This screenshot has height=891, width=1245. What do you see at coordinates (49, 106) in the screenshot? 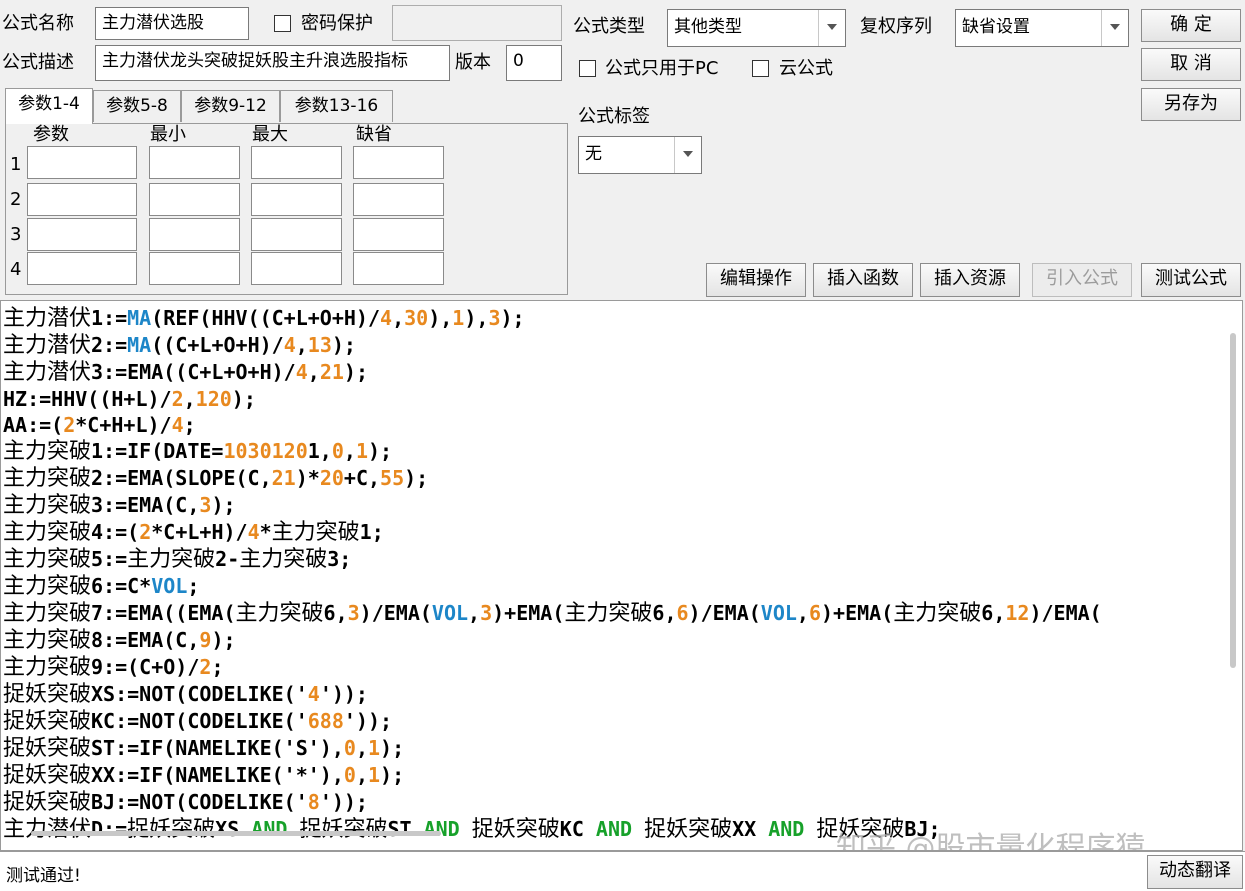
I see `tab-params-1-4: 参数1-4` at bounding box center [49, 106].